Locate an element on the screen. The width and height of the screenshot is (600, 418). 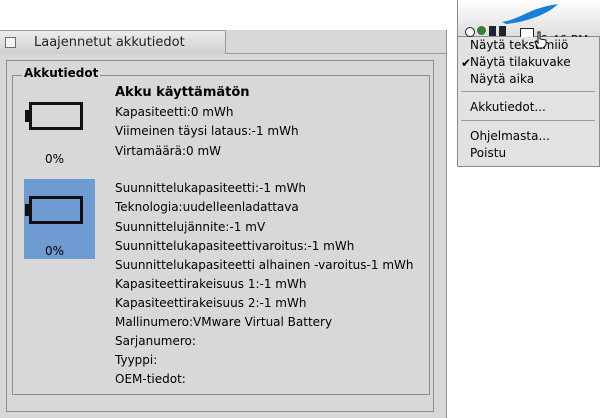
battery2-detail: Suunnittelukapasiteettivaroitus:-1 mWh is located at coordinates (235, 246).